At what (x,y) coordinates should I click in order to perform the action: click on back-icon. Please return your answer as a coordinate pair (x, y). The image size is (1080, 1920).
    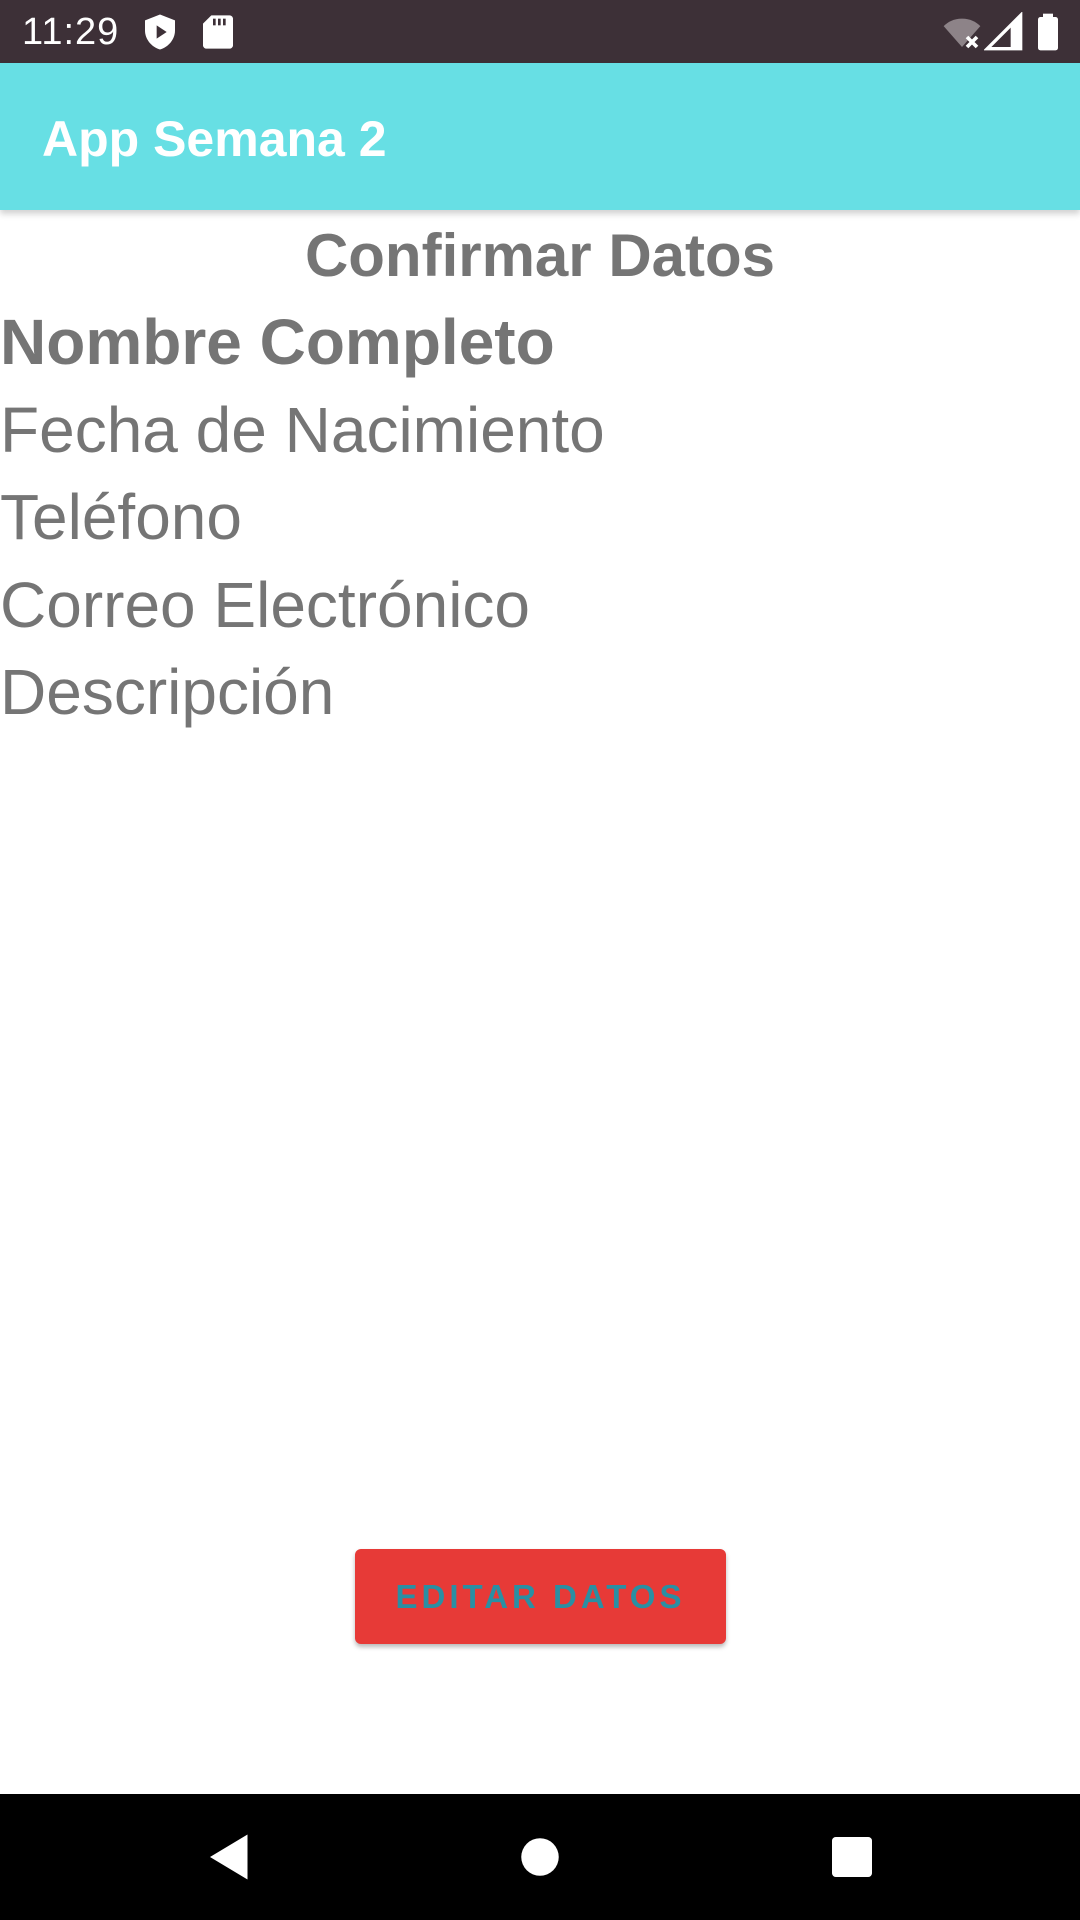
    Looking at the image, I should click on (230, 1857).